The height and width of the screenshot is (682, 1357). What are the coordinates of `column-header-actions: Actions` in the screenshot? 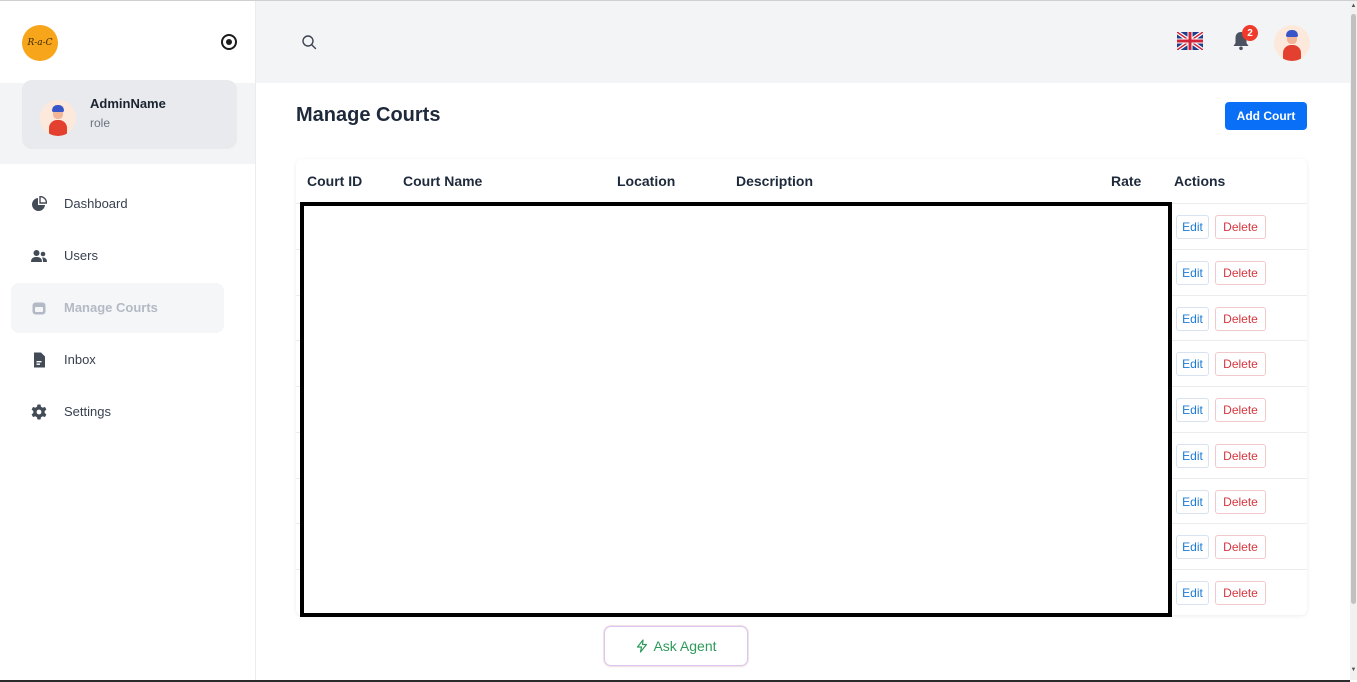 It's located at (1200, 181).